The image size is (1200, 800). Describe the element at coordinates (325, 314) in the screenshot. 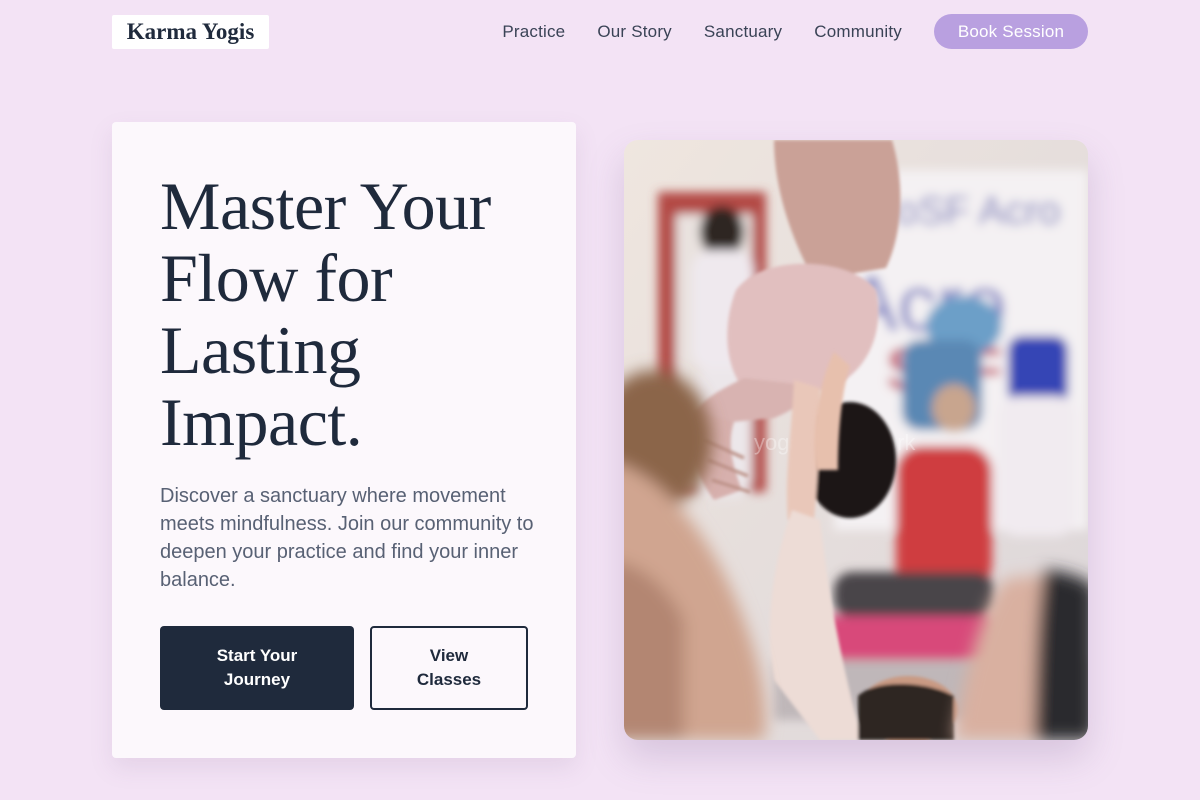

I see `hero-title: Master Your Flow for Lasting Impact.` at that location.